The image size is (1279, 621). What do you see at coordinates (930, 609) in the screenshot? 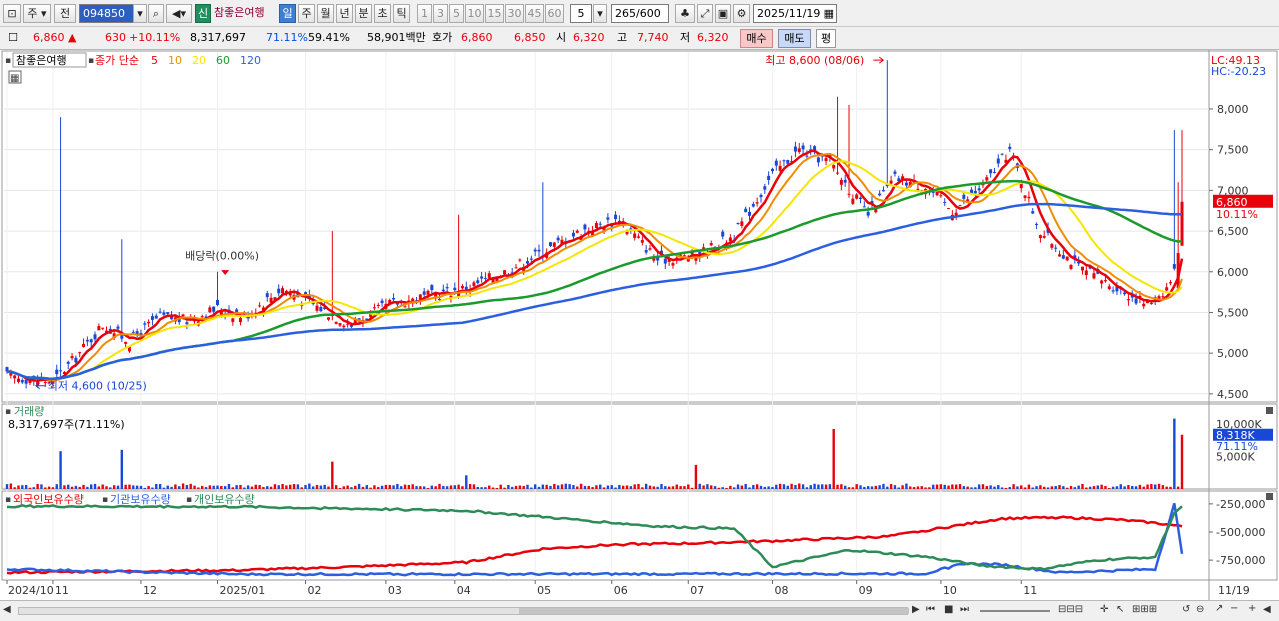
I see `rewind-icon: ⏮` at bounding box center [930, 609].